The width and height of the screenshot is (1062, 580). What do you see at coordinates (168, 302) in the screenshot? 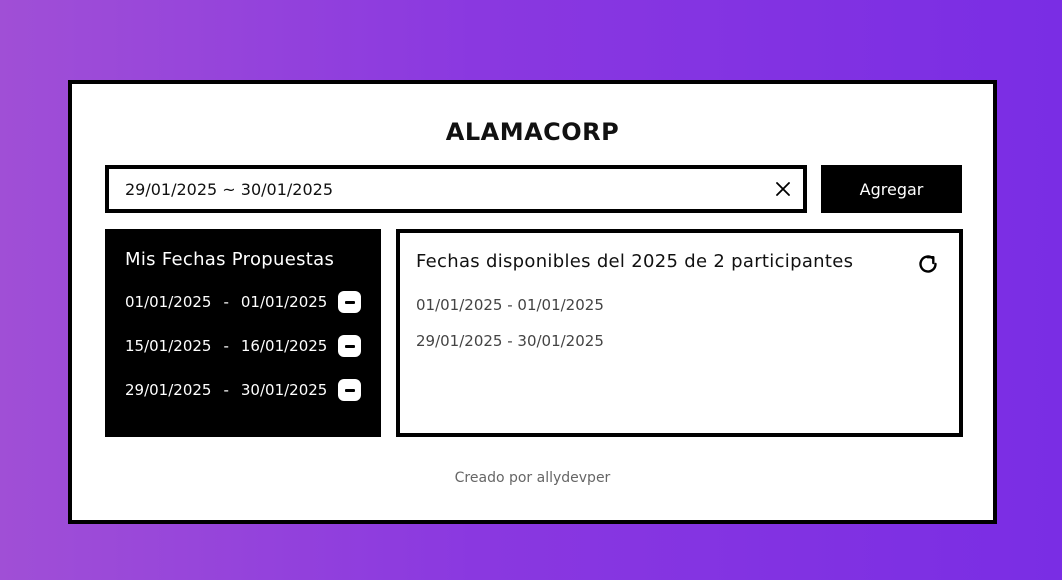
I see `range-start: 01/01/2025` at bounding box center [168, 302].